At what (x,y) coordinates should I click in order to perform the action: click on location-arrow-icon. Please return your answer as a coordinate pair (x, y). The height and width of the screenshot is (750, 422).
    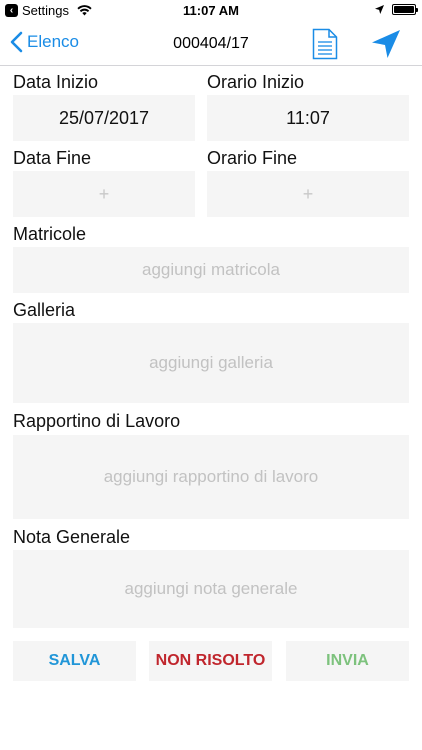
    Looking at the image, I should click on (386, 44).